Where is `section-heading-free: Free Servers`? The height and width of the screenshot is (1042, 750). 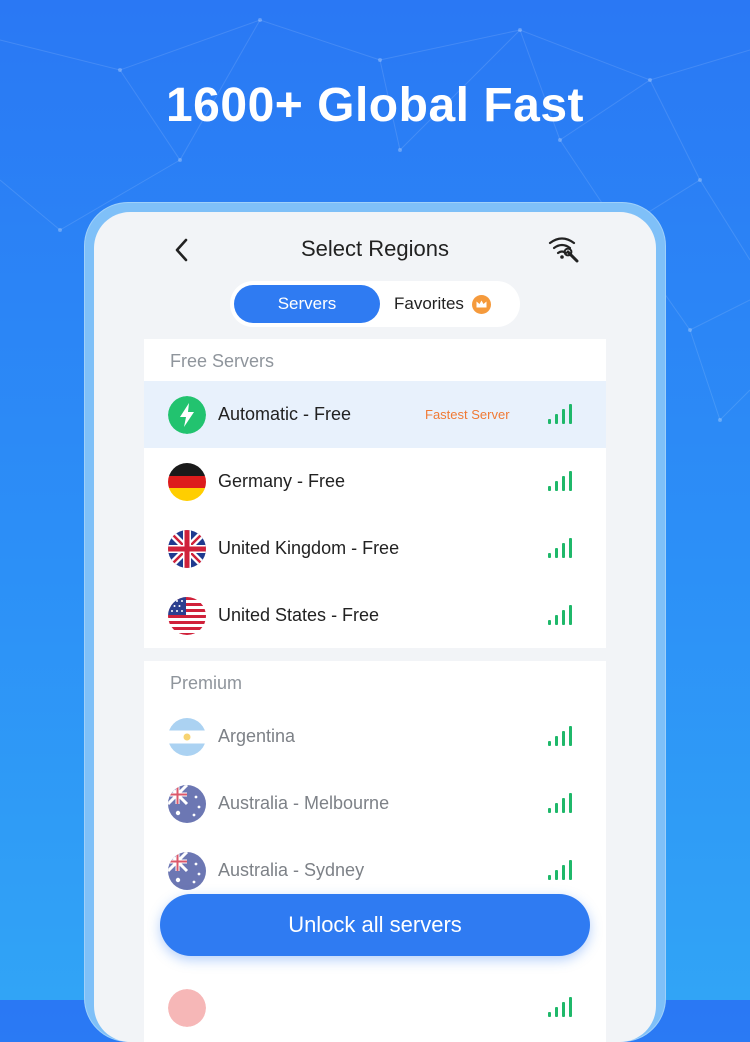
section-heading-free: Free Servers is located at coordinates (222, 361).